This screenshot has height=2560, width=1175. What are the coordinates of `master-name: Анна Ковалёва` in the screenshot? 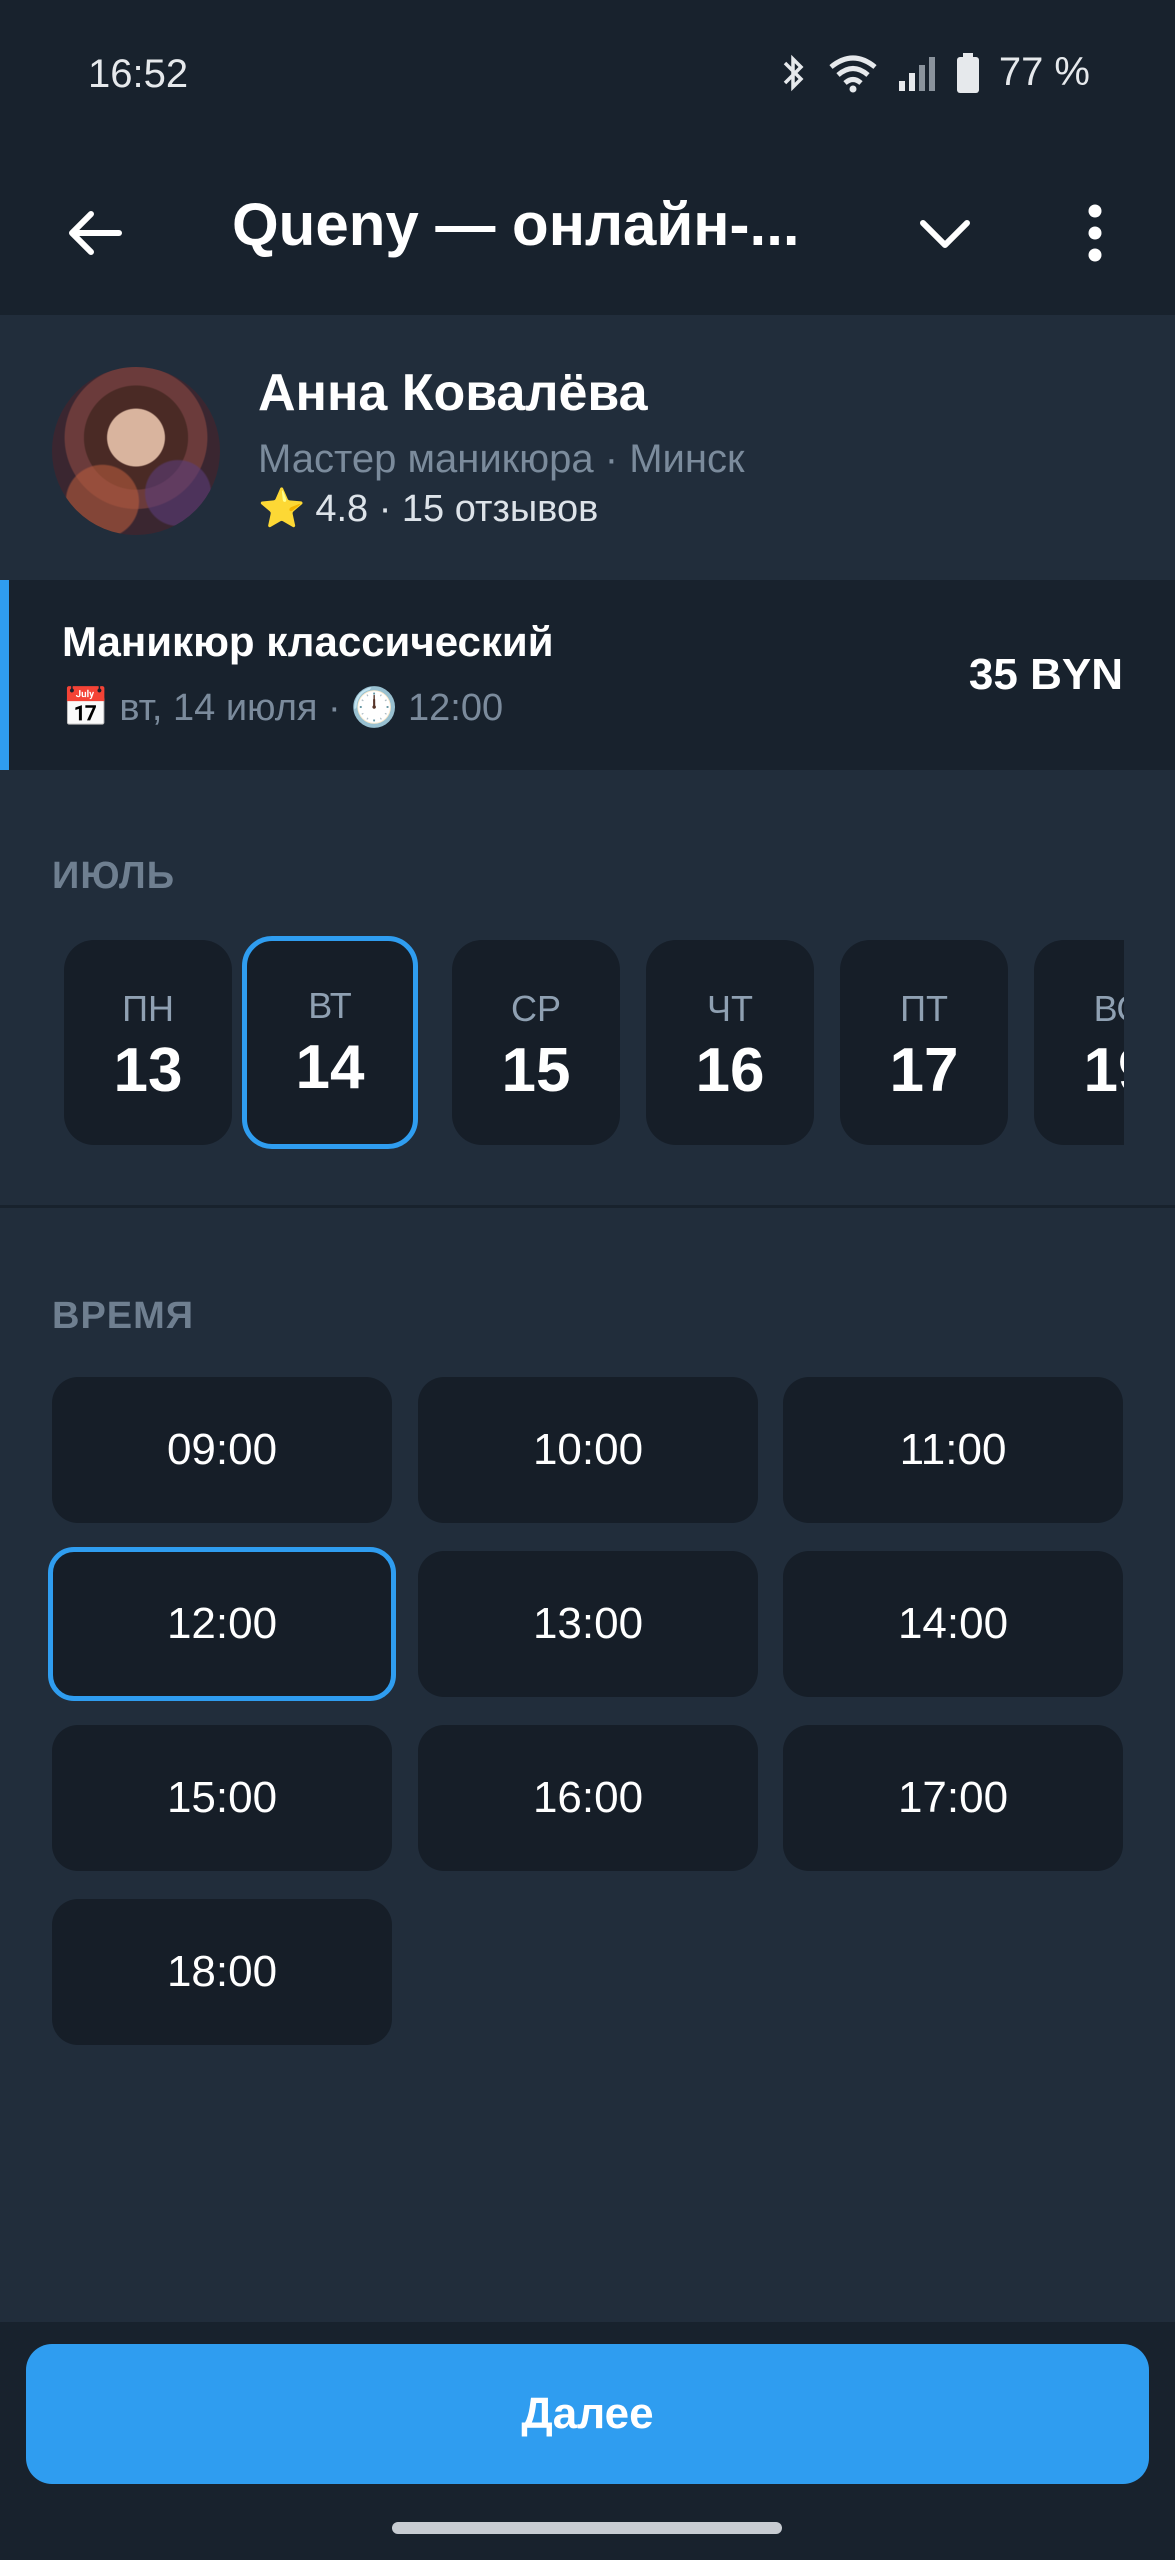 It's located at (453, 393).